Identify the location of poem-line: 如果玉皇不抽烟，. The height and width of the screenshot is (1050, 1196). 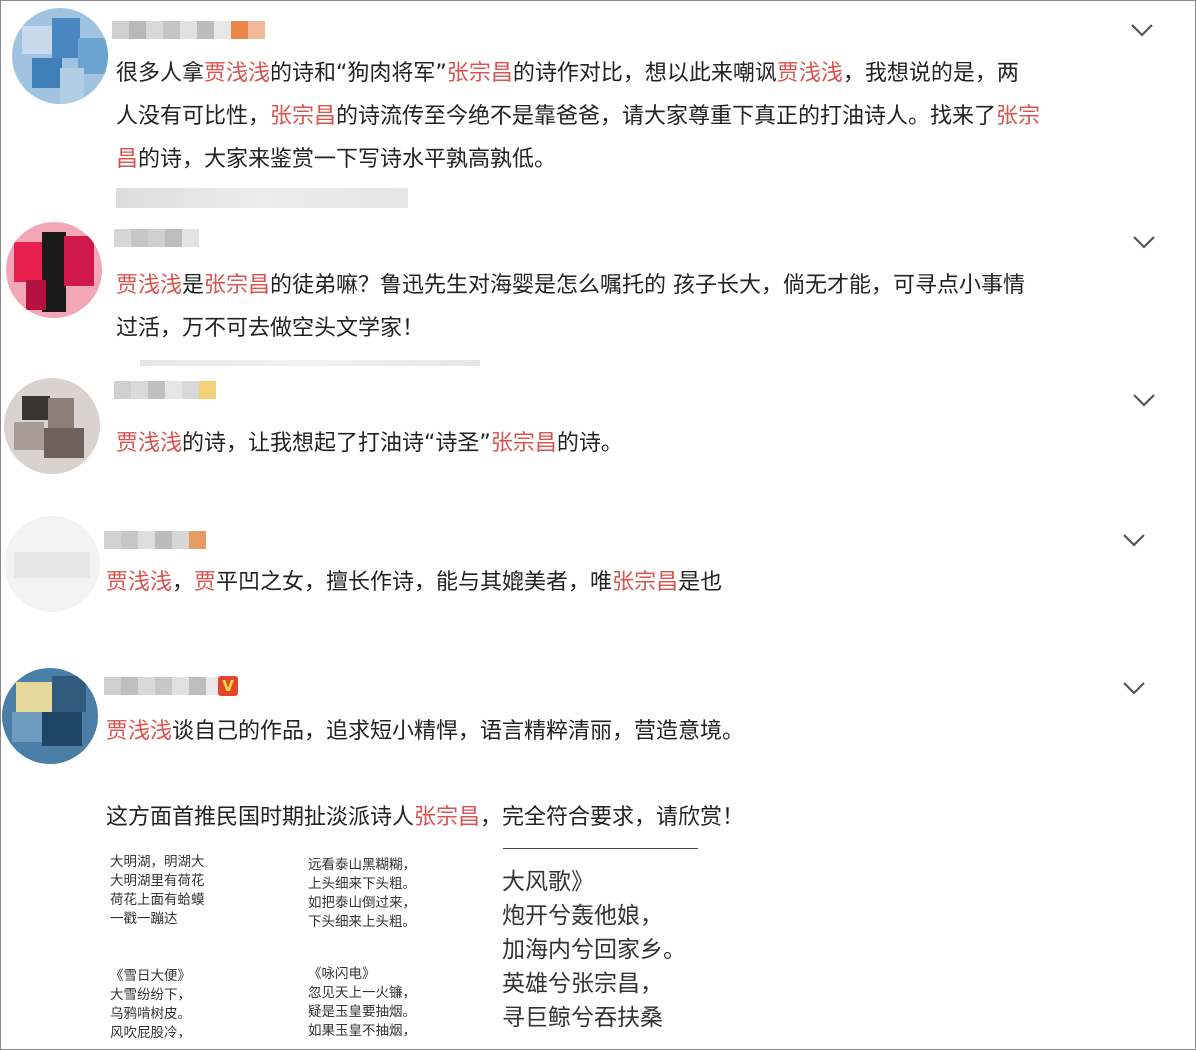
(362, 1031).